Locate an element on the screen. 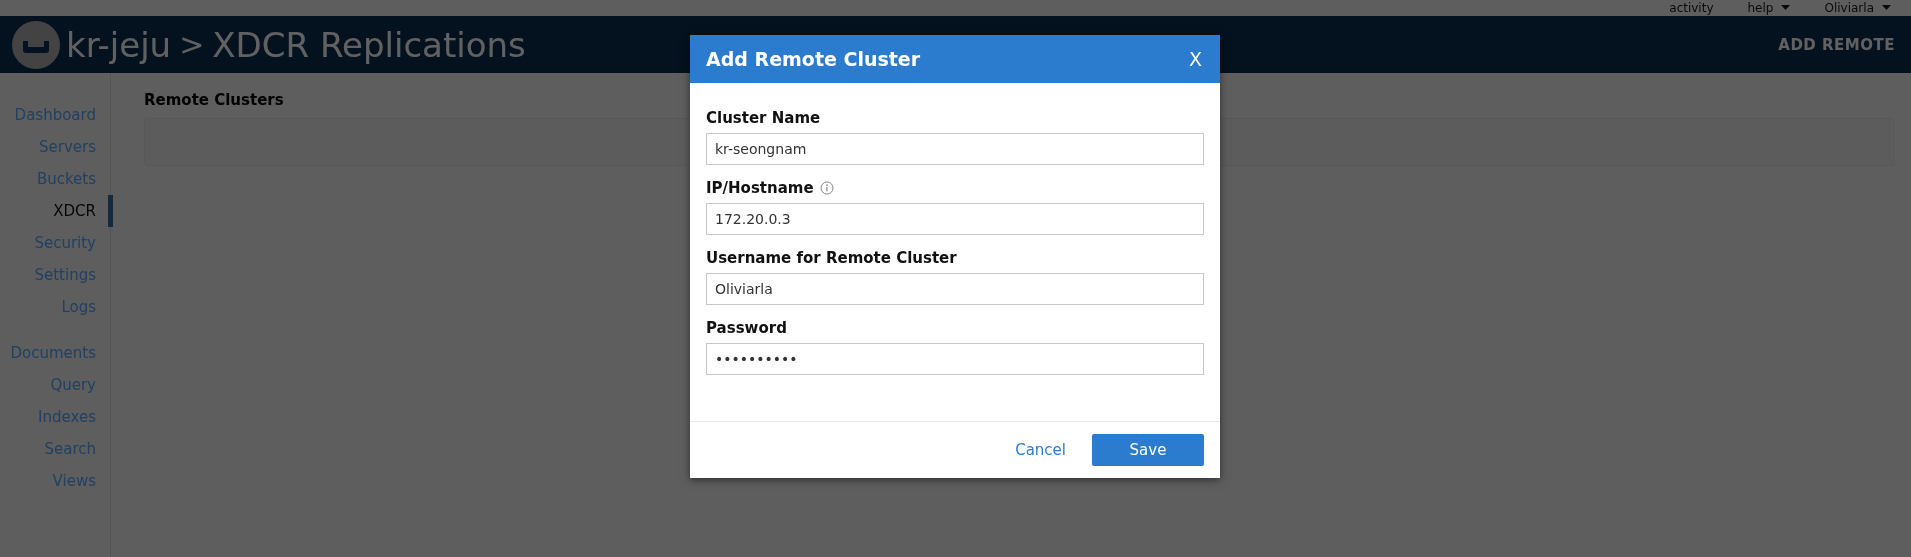  input-field: 172.20.0.3 is located at coordinates (955, 219).